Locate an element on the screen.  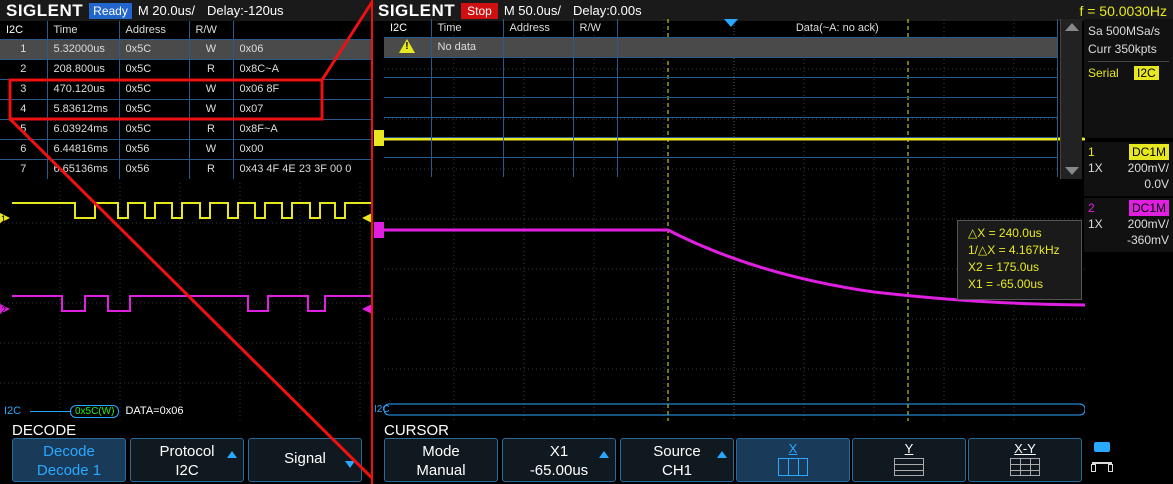
highlight-box is located at coordinates (166, 99).